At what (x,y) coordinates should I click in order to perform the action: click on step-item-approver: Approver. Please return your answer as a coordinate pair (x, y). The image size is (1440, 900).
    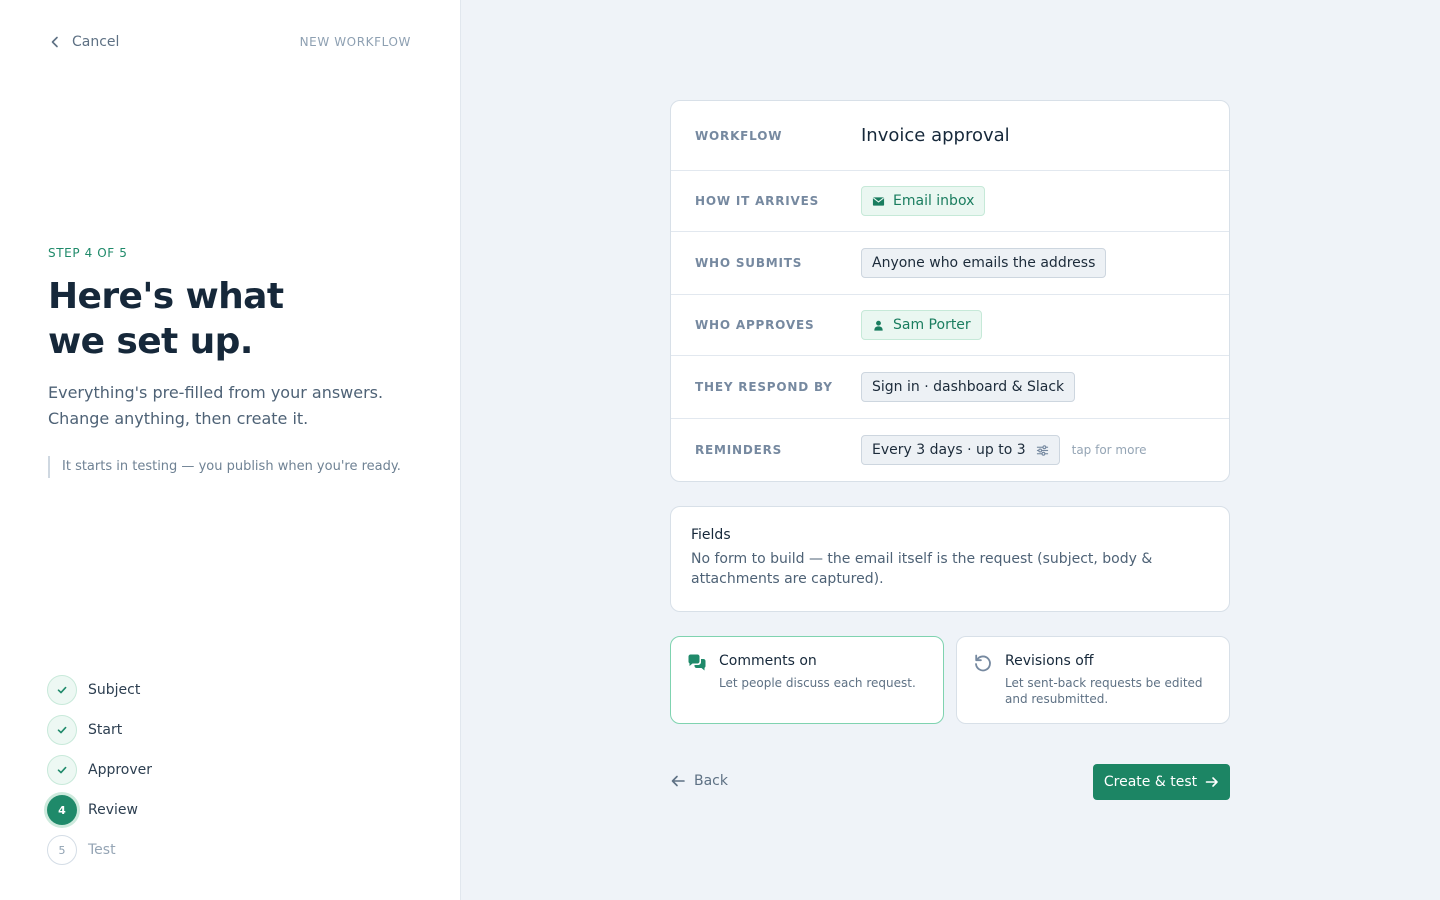
    Looking at the image, I should click on (99, 770).